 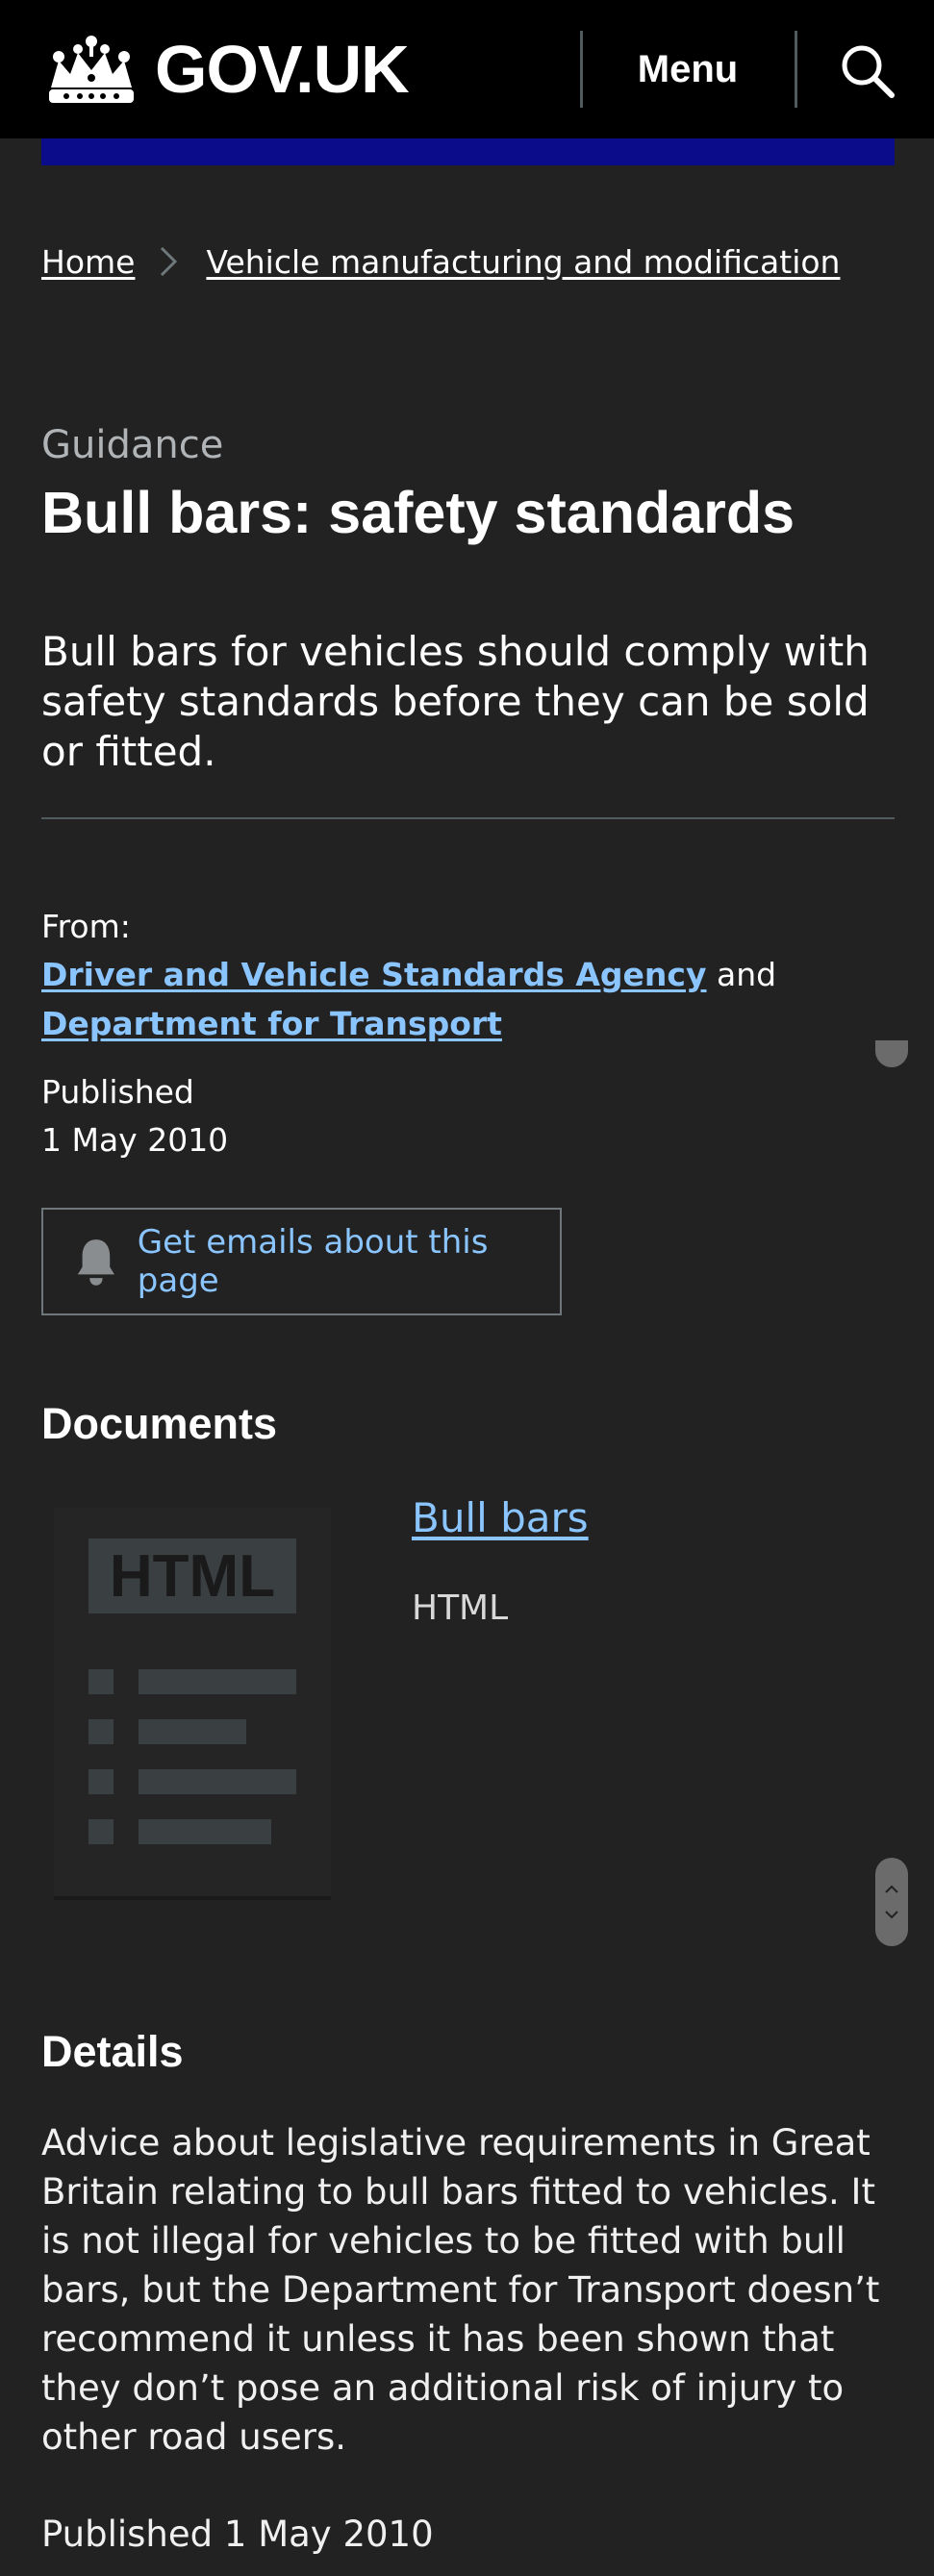 What do you see at coordinates (135, 1140) in the screenshot?
I see `published-date: 1 May 2010` at bounding box center [135, 1140].